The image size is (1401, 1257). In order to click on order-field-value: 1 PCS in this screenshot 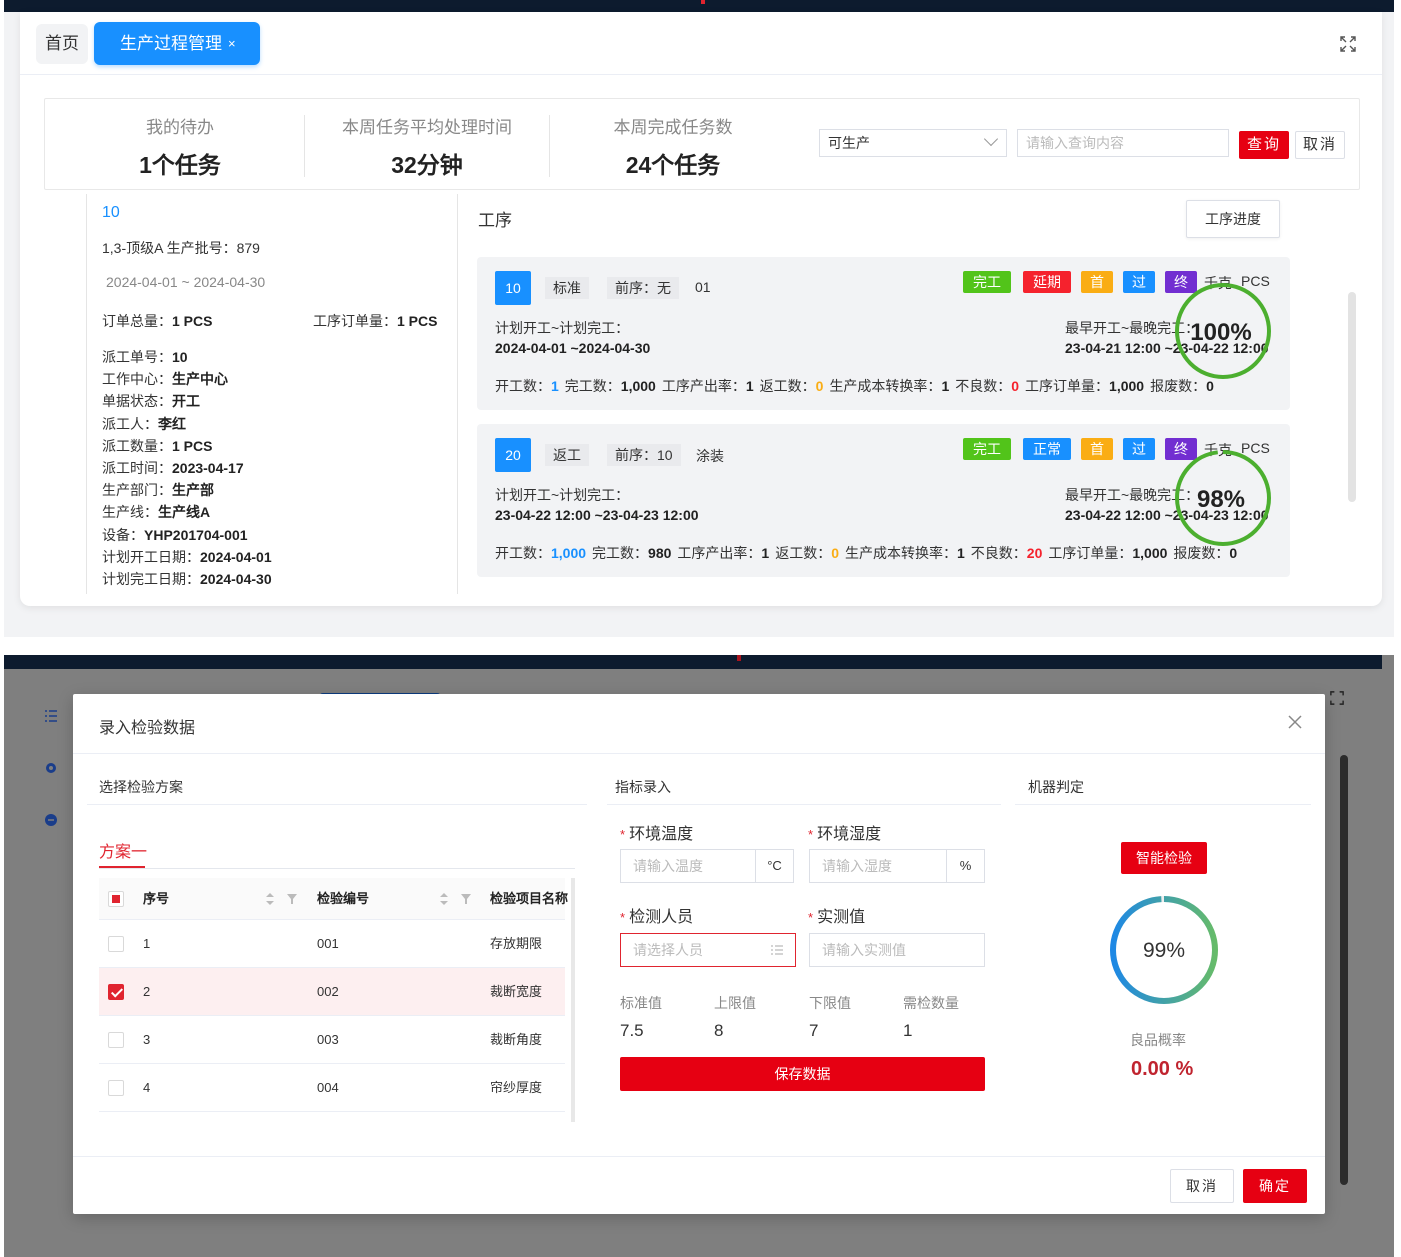, I will do `click(192, 446)`.